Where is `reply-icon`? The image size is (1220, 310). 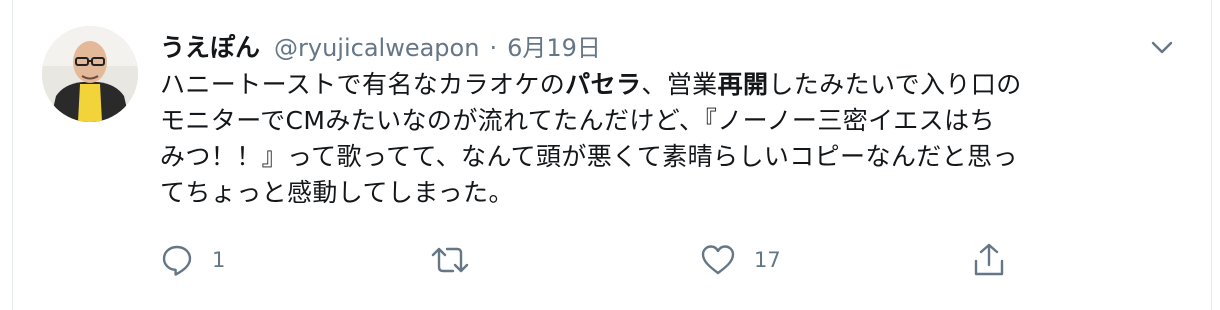
reply-icon is located at coordinates (177, 260).